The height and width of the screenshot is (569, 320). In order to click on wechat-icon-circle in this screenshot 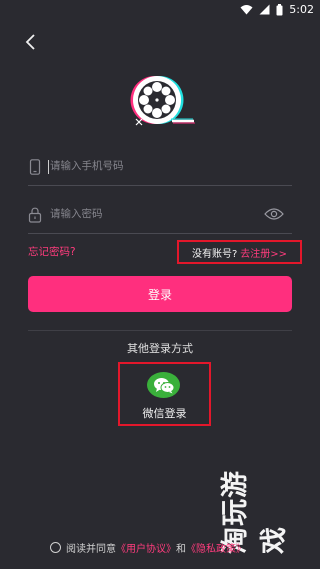, I will do `click(163, 385)`.